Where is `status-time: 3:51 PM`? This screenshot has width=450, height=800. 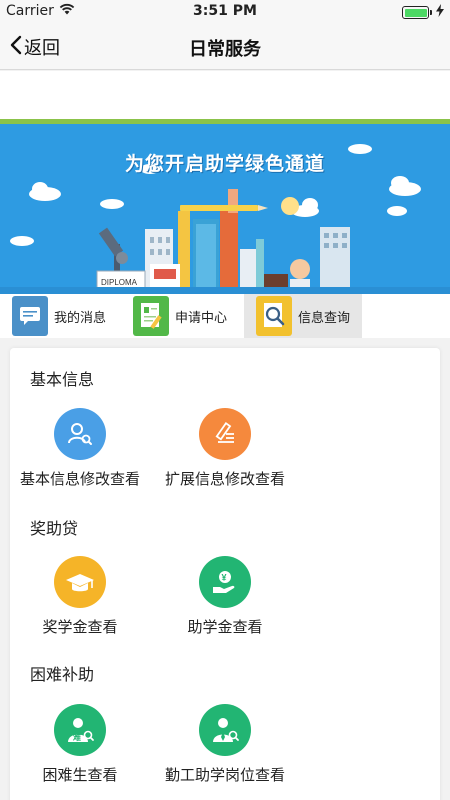 status-time: 3:51 PM is located at coordinates (225, 11).